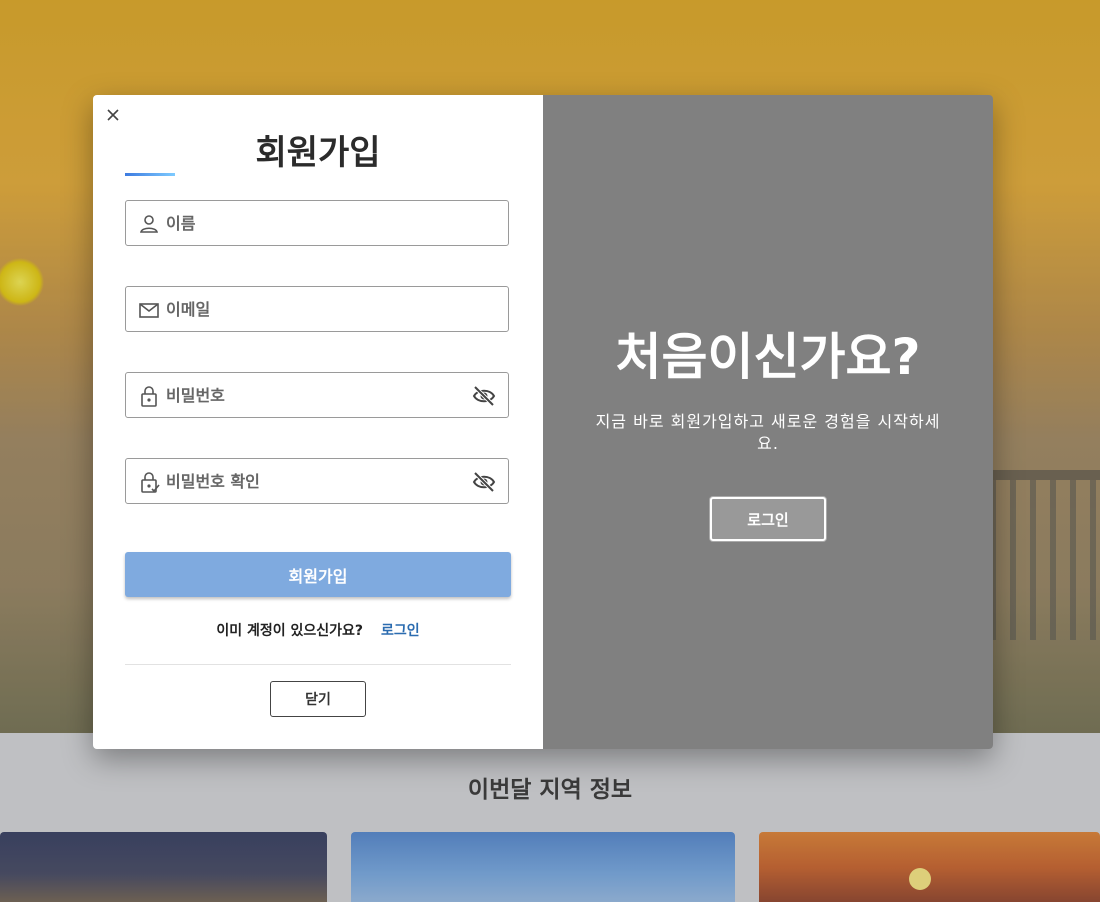 The height and width of the screenshot is (902, 1100). I want to click on name-input, so click(316, 223).